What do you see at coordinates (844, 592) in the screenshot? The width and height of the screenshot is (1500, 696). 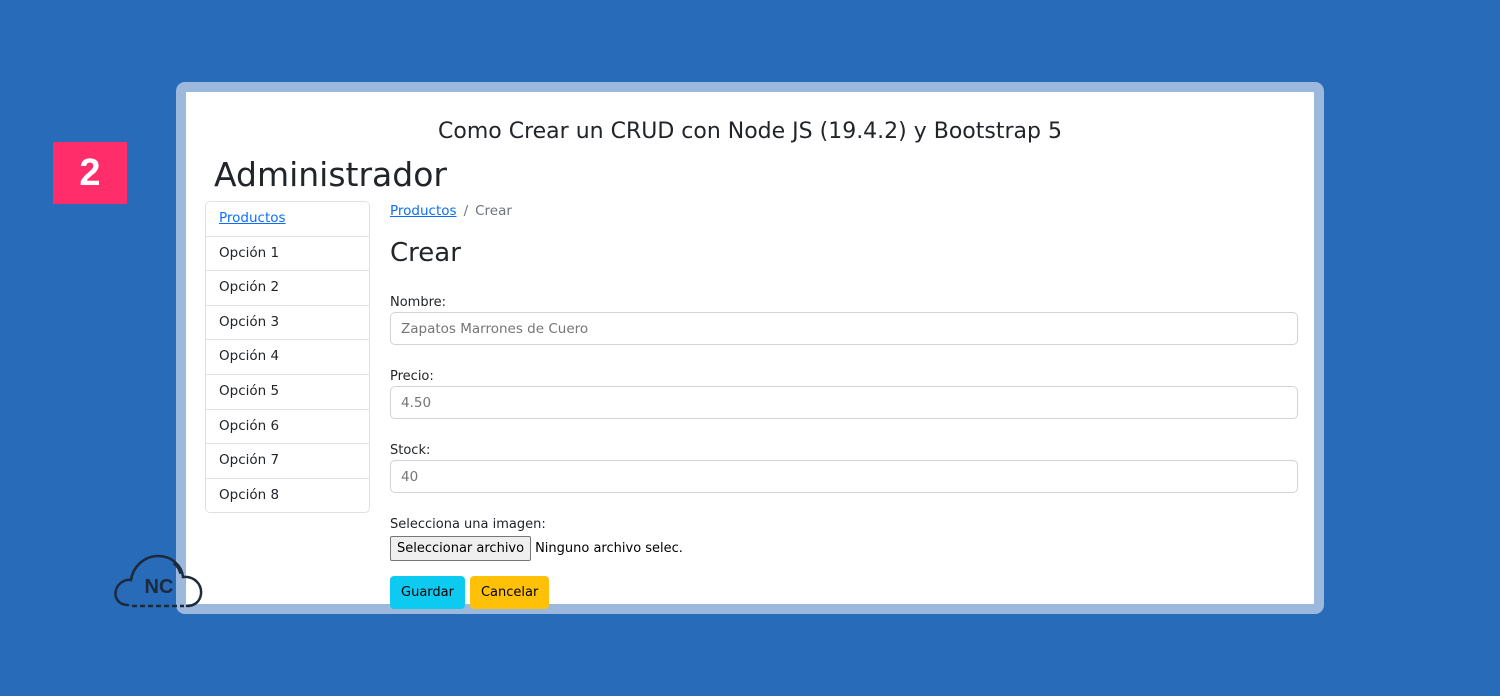 I see `form-actions: Guardar Cancelar` at bounding box center [844, 592].